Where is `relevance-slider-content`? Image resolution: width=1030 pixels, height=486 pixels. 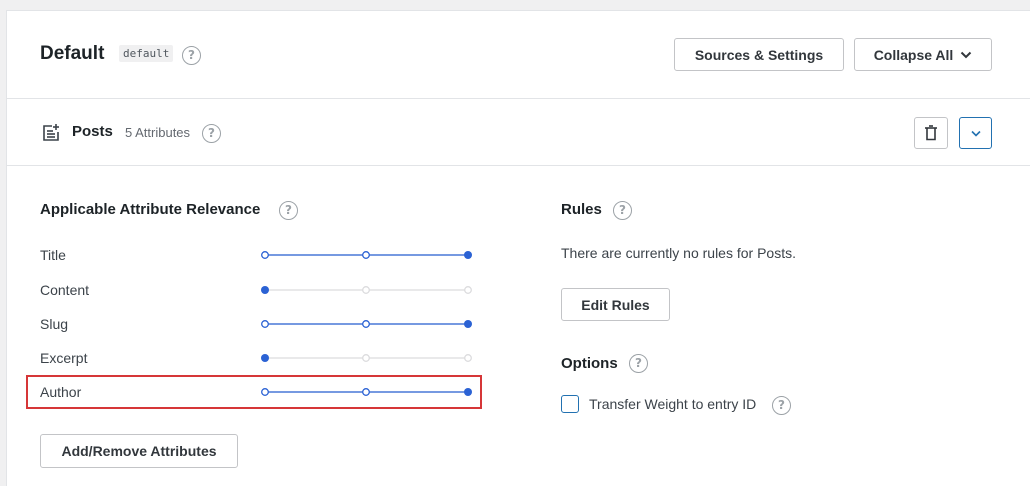 relevance-slider-content is located at coordinates (369, 290).